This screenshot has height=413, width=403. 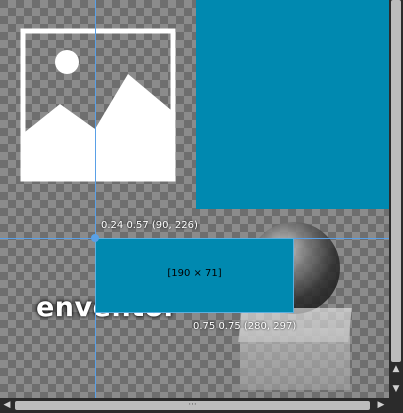 I want to click on vertical-guide-line, so click(x=95, y=199).